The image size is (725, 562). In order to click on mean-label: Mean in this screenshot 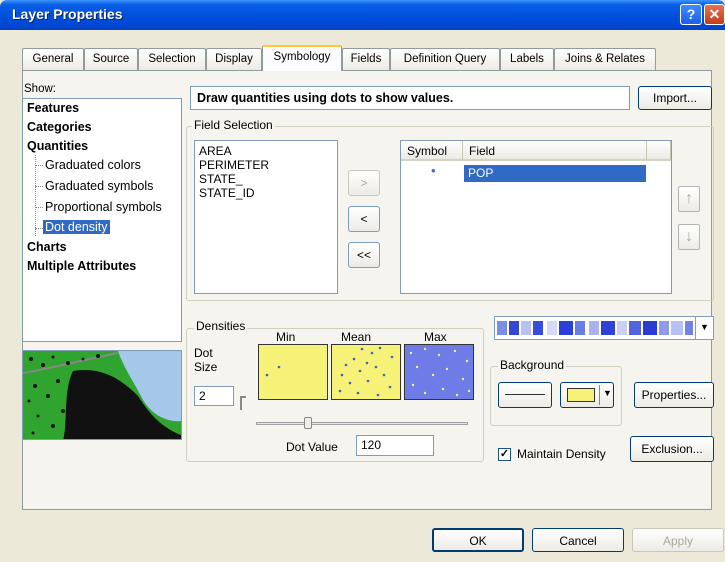, I will do `click(356, 337)`.